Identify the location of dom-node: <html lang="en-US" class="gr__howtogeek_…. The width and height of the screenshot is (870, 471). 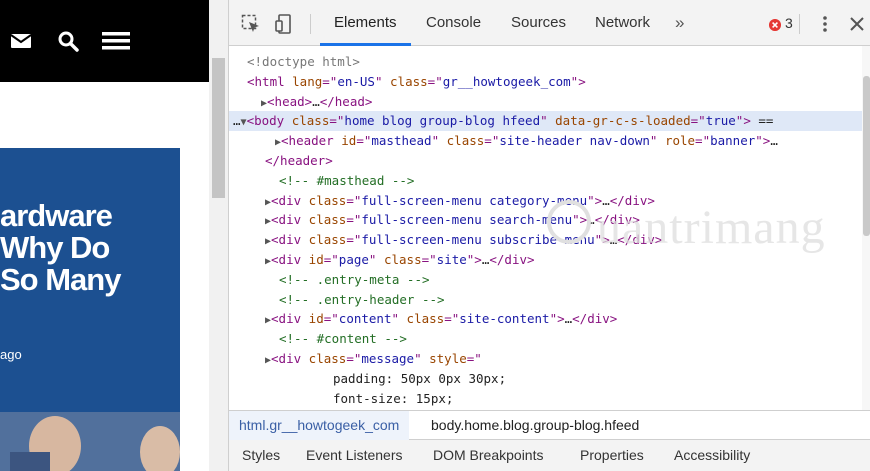
(545, 82).